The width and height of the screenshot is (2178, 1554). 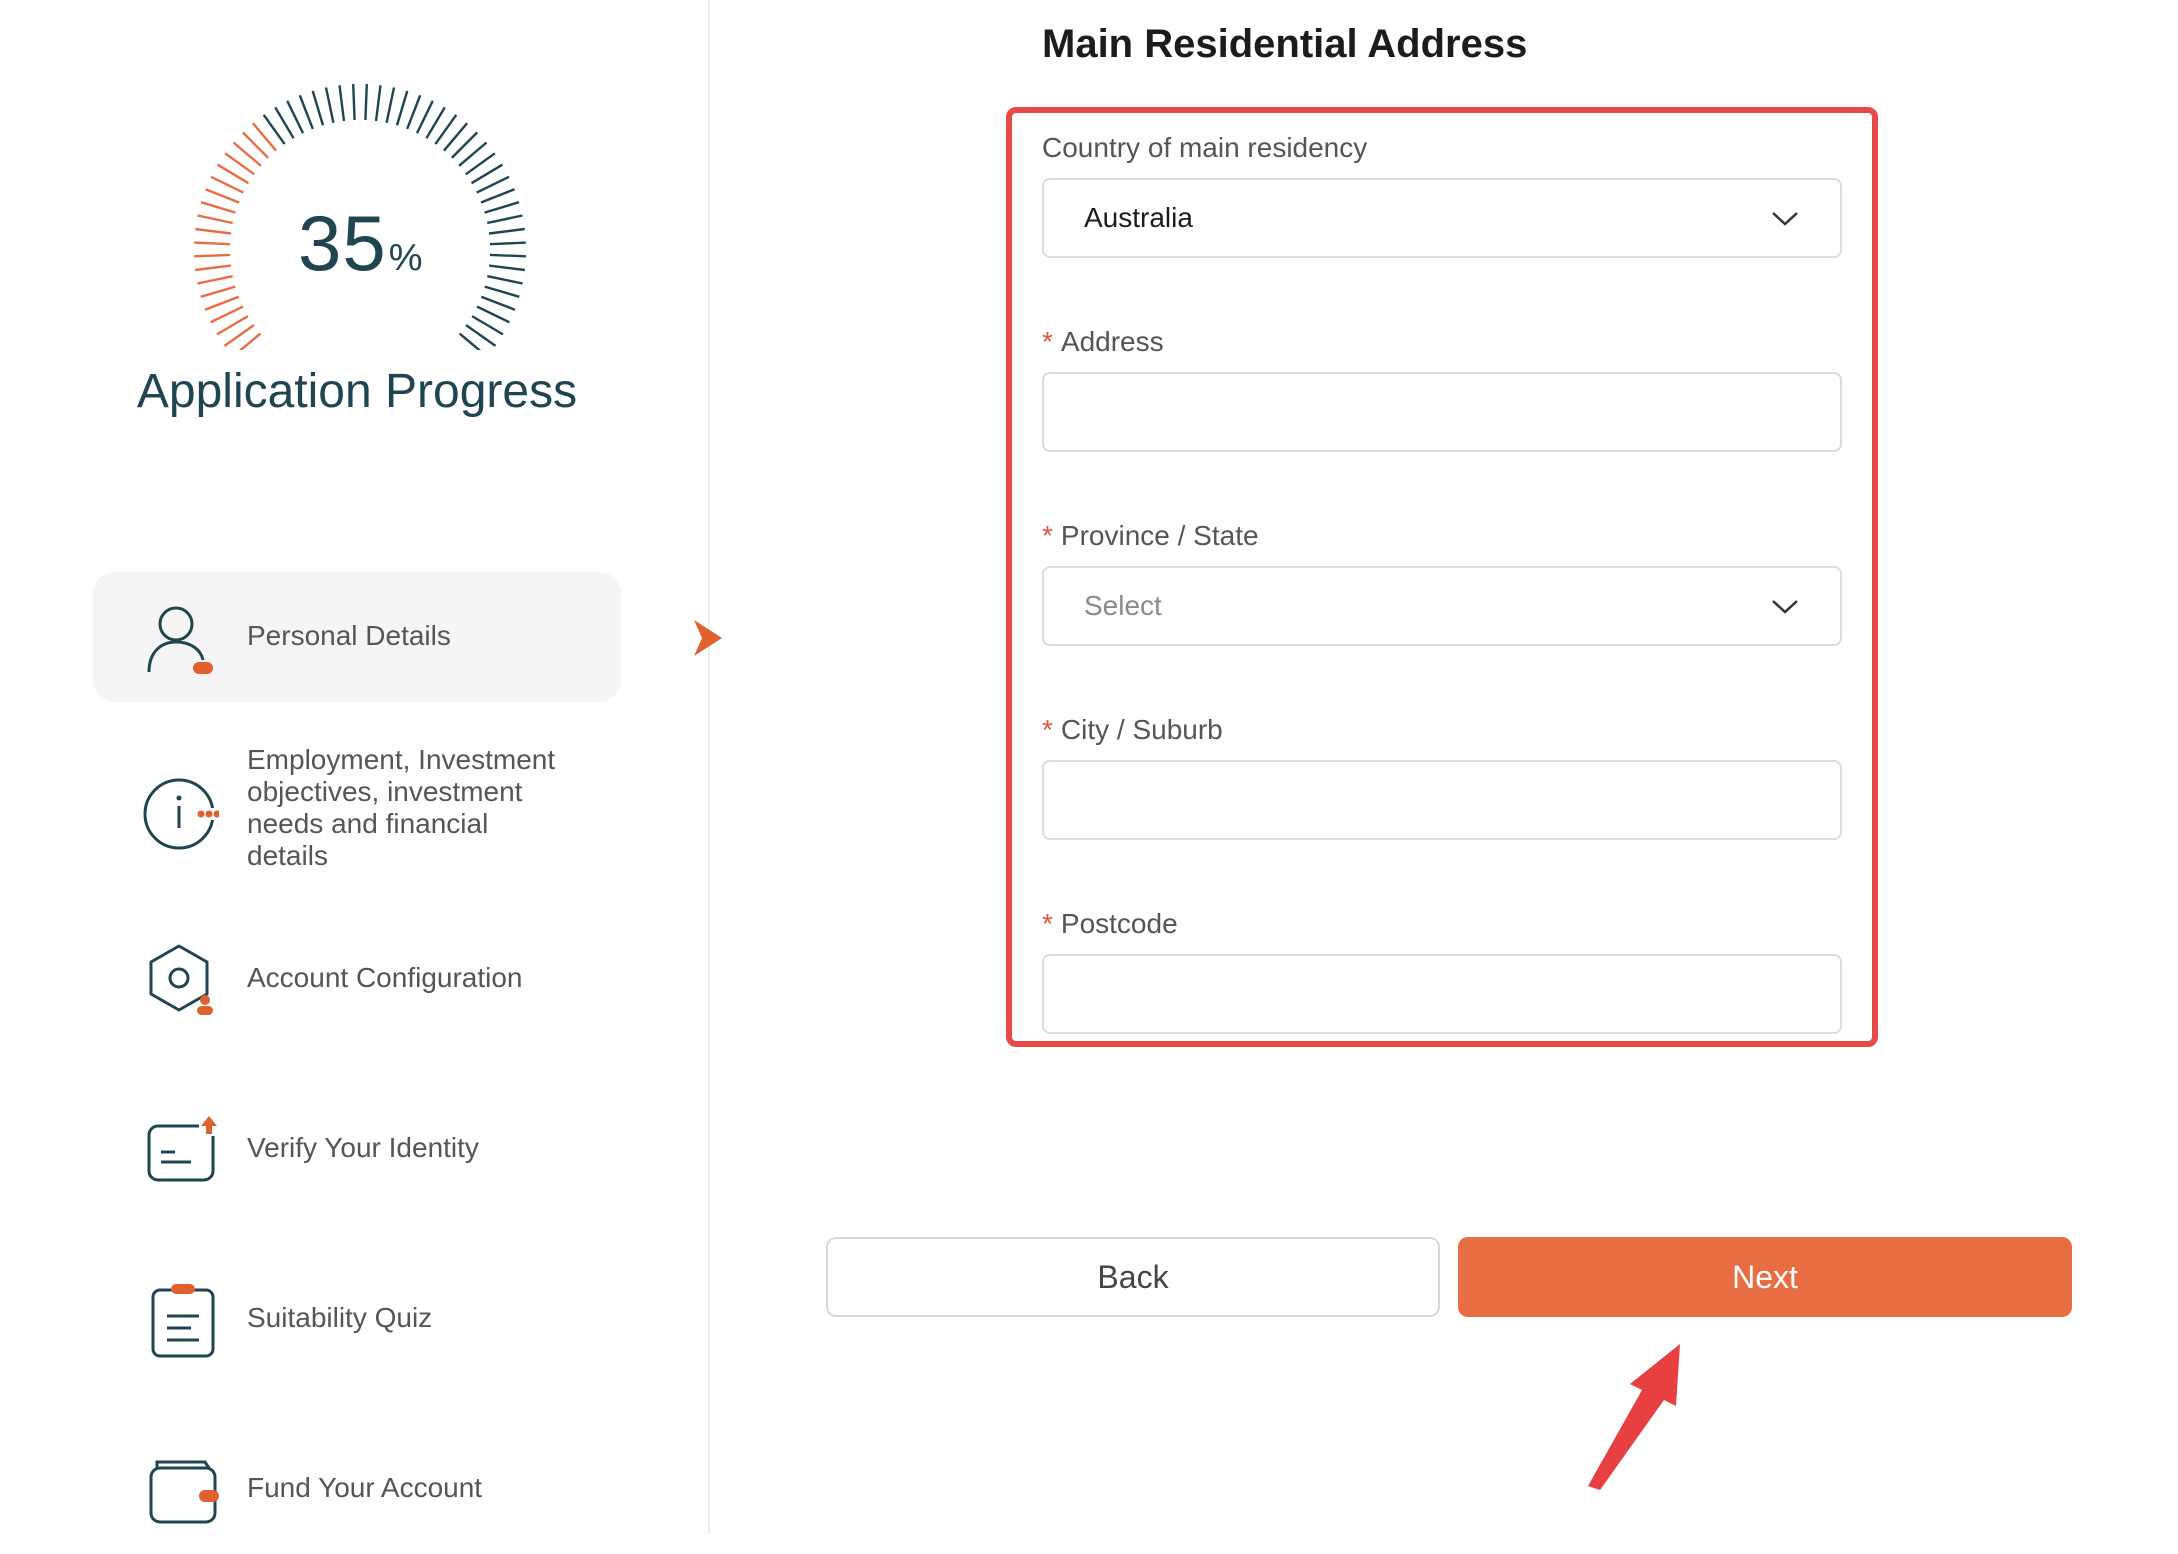 I want to click on state-select: Select, so click(x=1442, y=606).